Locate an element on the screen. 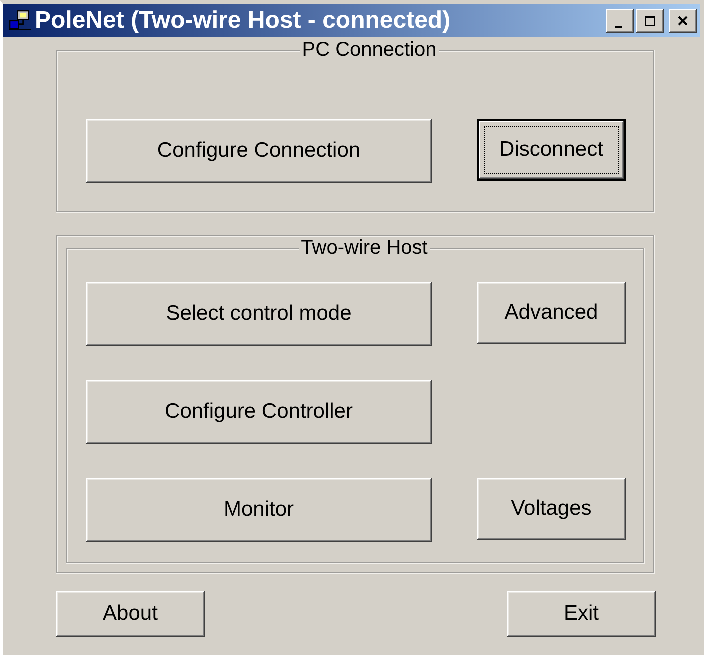 This screenshot has width=704, height=655. dialog-button: Configure Connection is located at coordinates (259, 151).